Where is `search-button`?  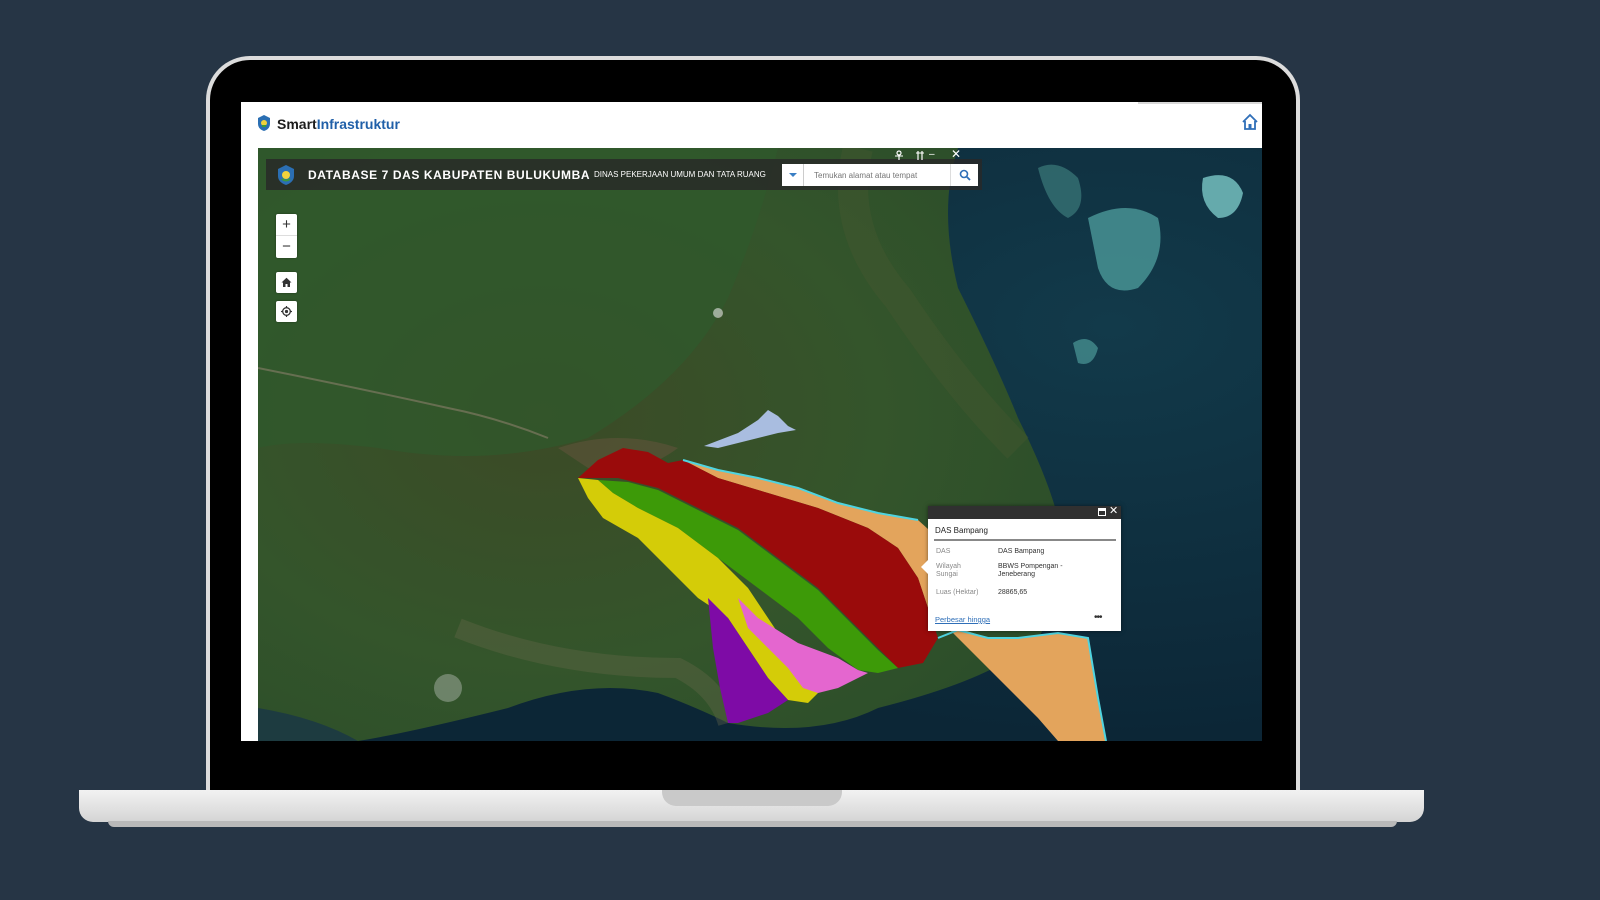
search-button is located at coordinates (964, 175).